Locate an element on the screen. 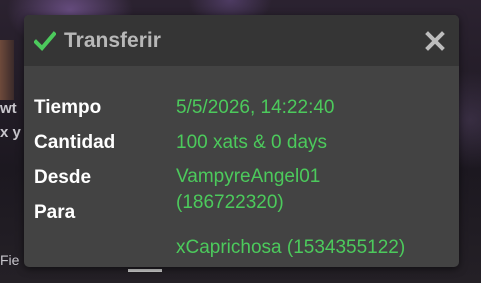  labels-desde-para: Desde Para is located at coordinates (105, 195).